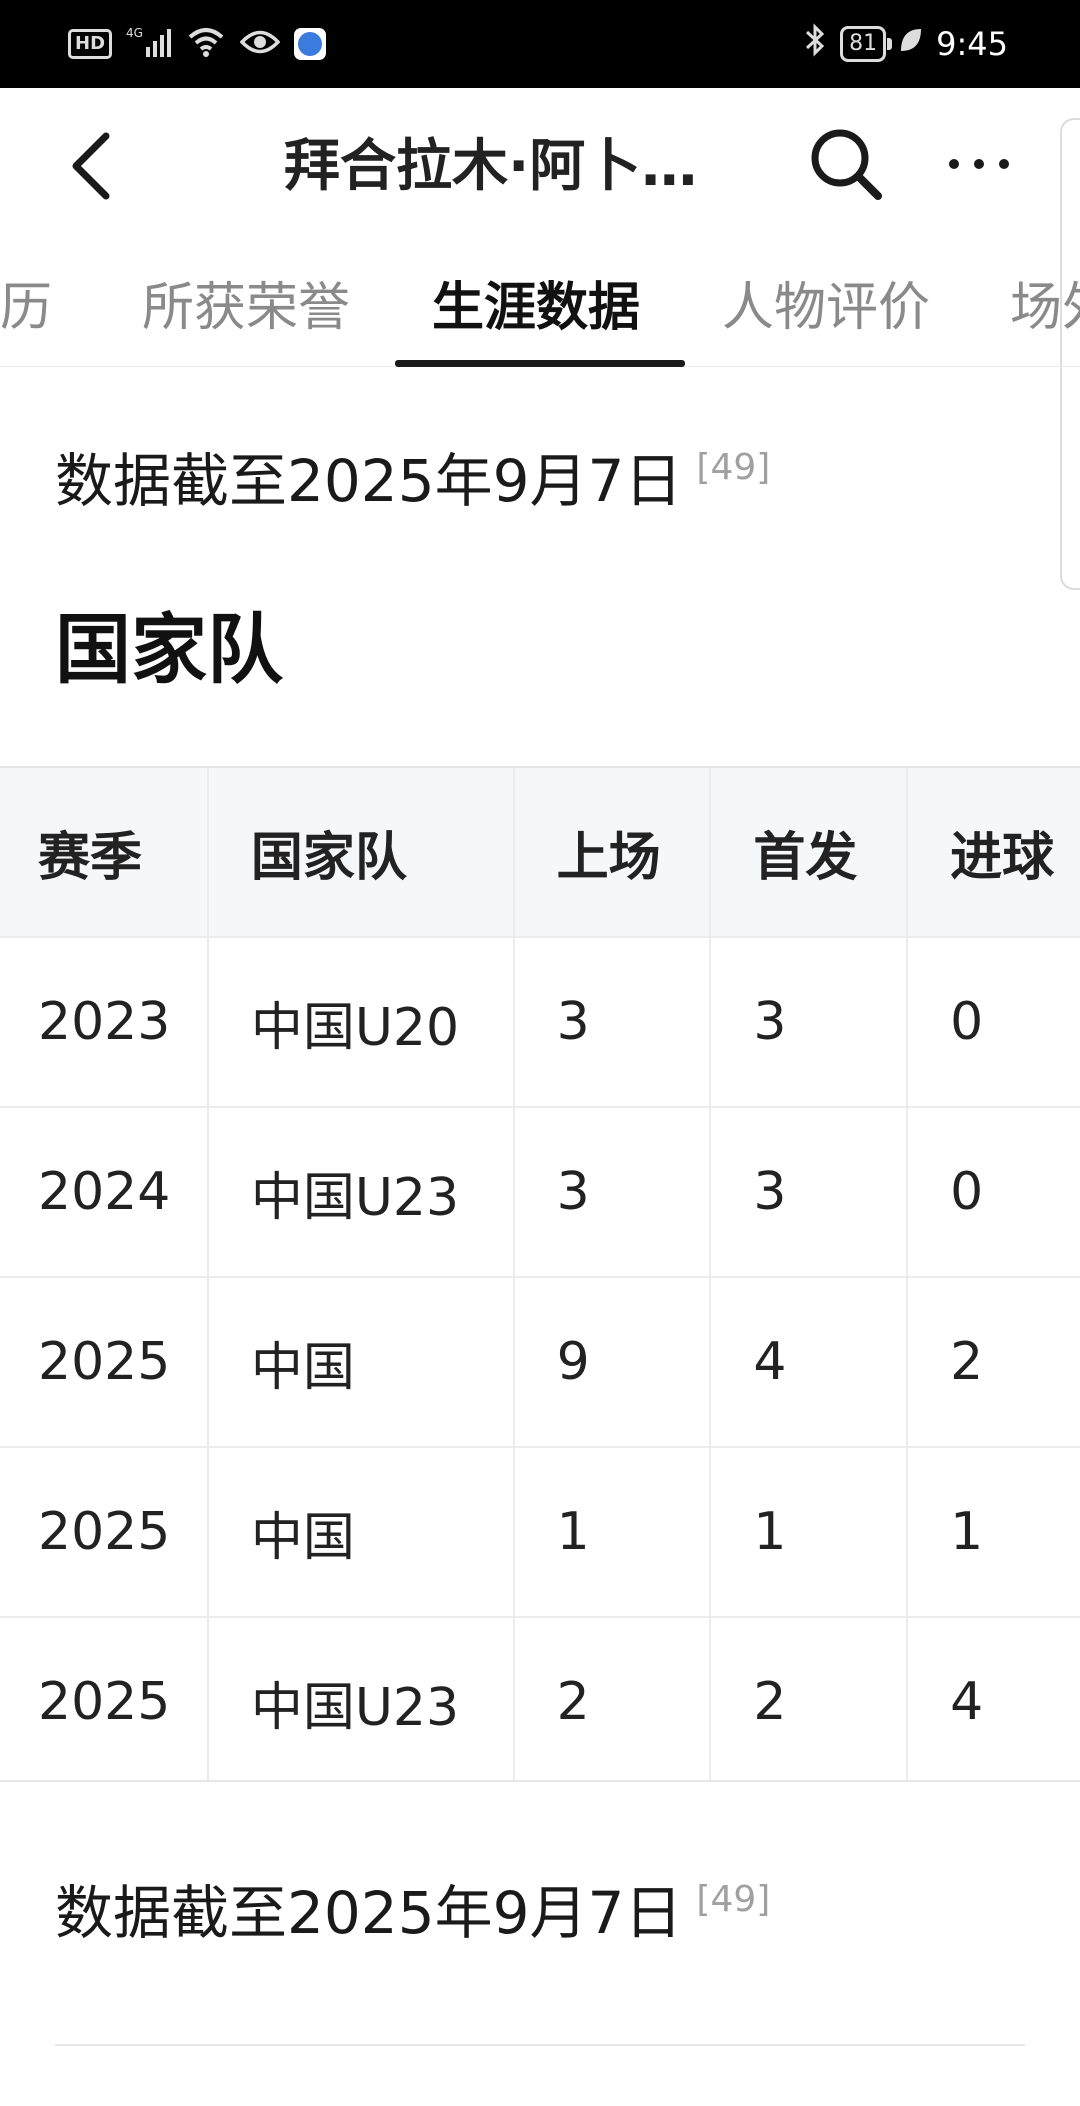 This screenshot has width=1080, height=2106. I want to click on battery-icon: 81, so click(866, 44).